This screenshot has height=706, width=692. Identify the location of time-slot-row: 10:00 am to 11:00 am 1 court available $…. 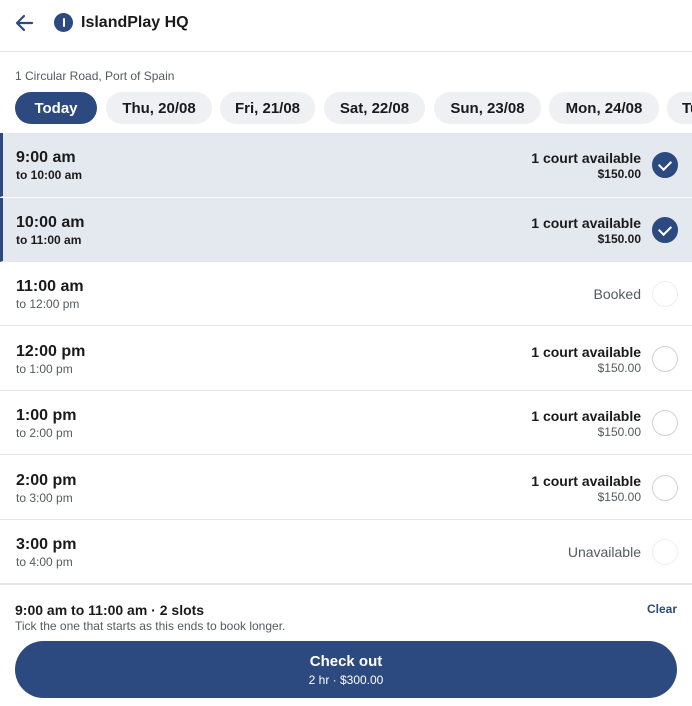
(346, 230).